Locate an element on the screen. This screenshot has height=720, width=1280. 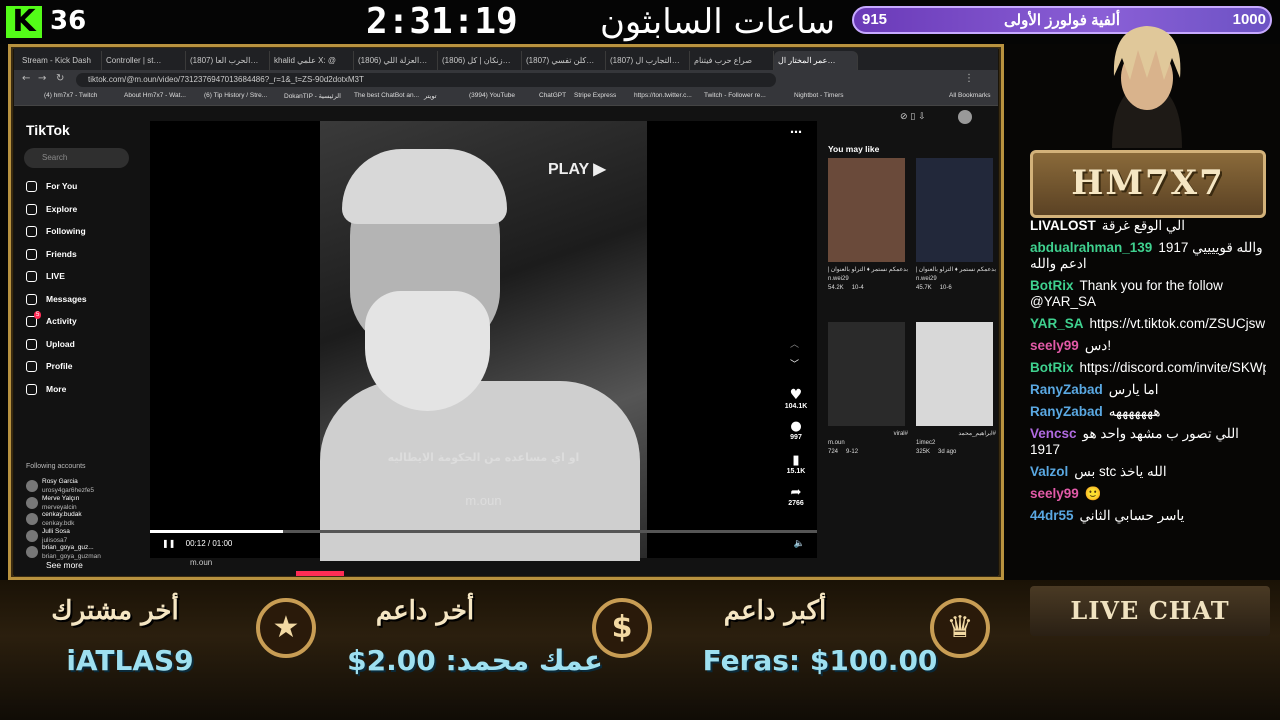
suggestion-likes: 724 is located at coordinates (833, 452).